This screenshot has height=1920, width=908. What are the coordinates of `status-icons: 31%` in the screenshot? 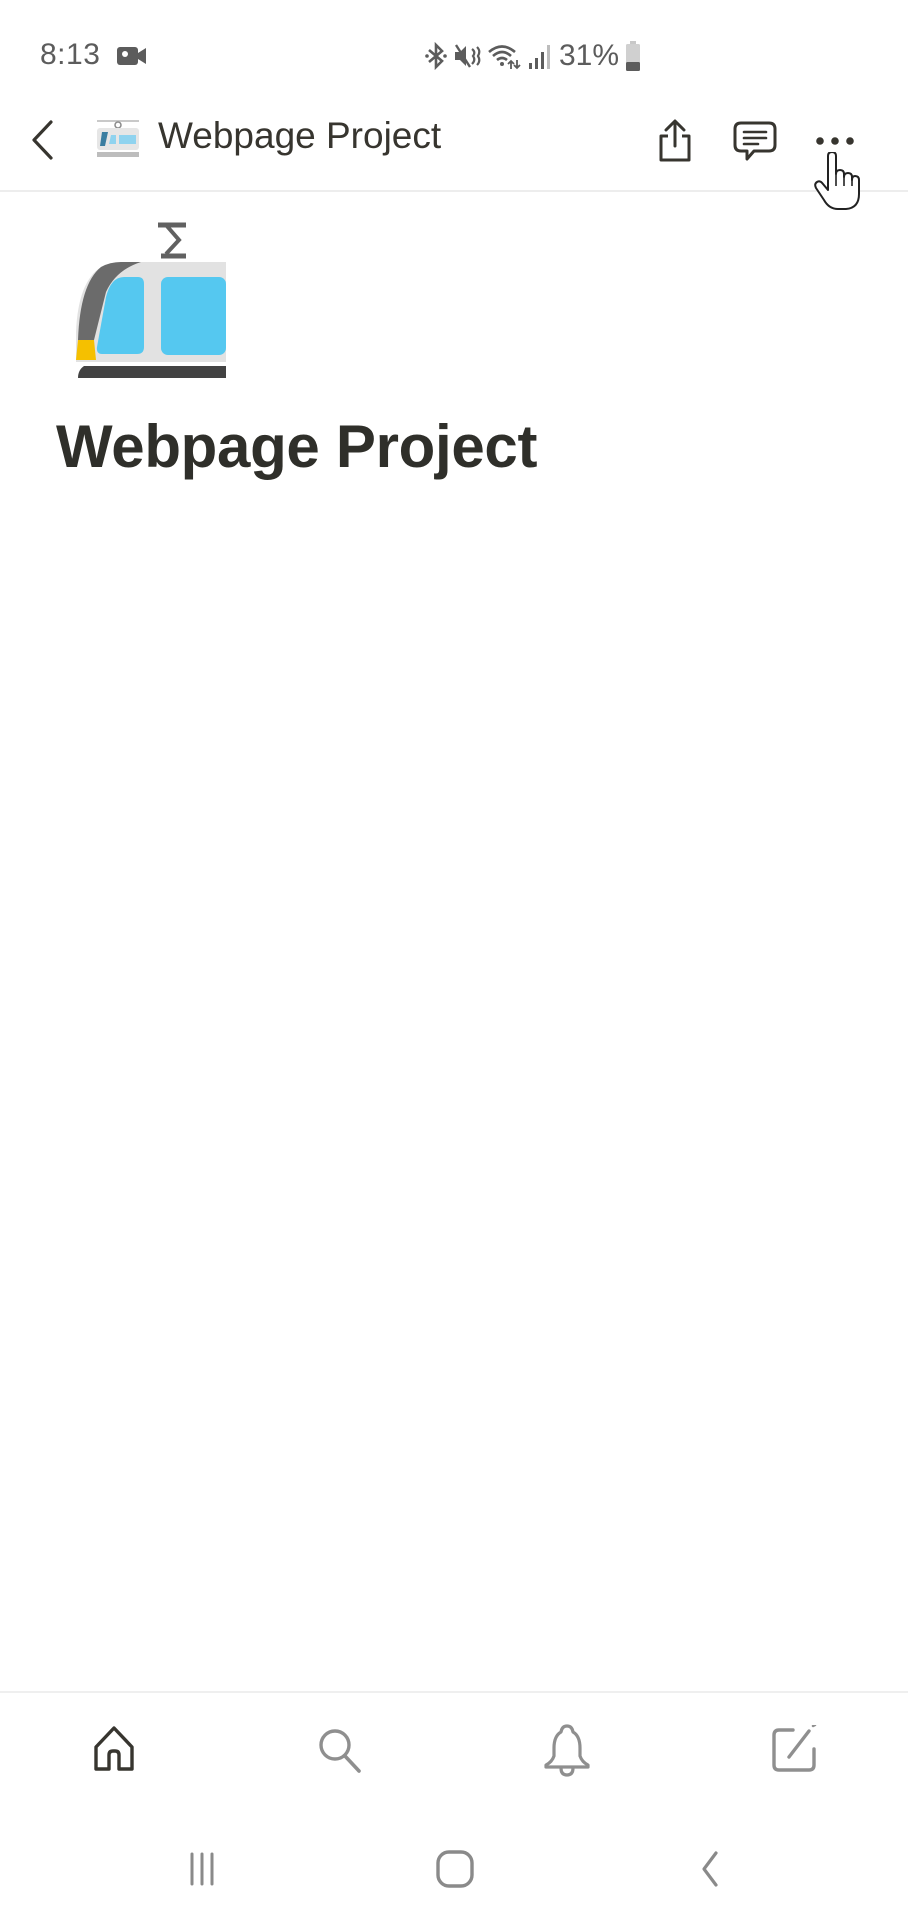 It's located at (533, 56).